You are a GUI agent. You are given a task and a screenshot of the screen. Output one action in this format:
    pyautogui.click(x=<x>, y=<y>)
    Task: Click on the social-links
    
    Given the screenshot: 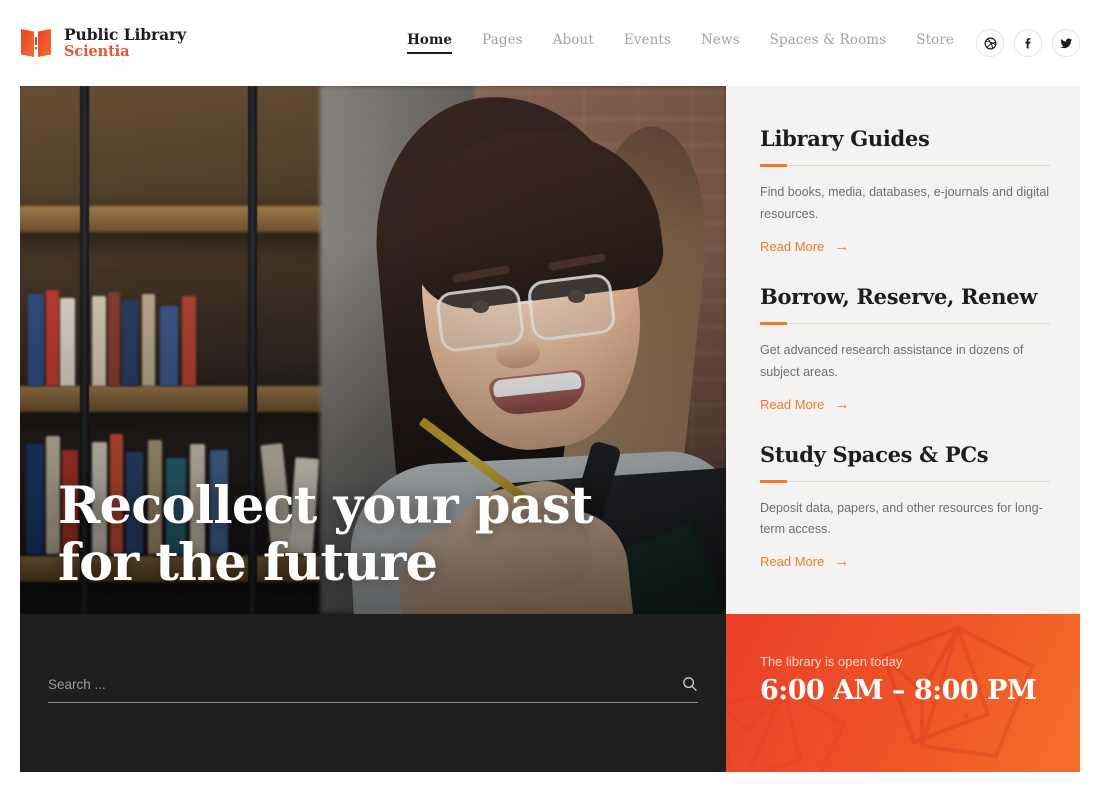 What is the action you would take?
    pyautogui.click(x=1028, y=43)
    